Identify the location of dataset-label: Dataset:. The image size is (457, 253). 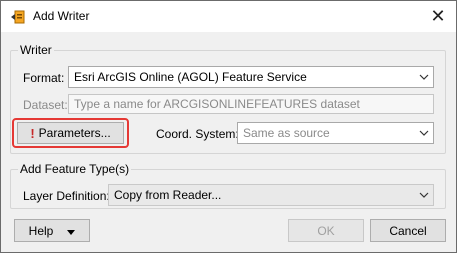
(45, 105).